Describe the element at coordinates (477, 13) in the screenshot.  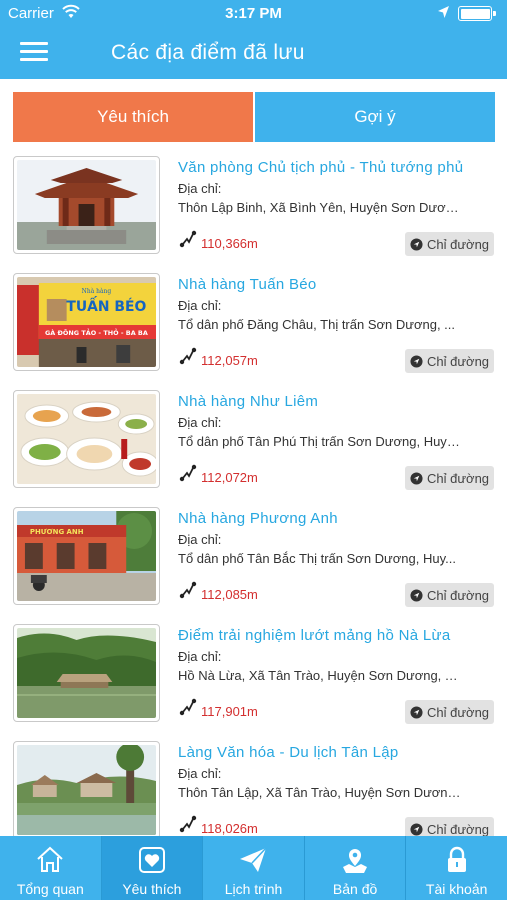
I see `battery-icon` at that location.